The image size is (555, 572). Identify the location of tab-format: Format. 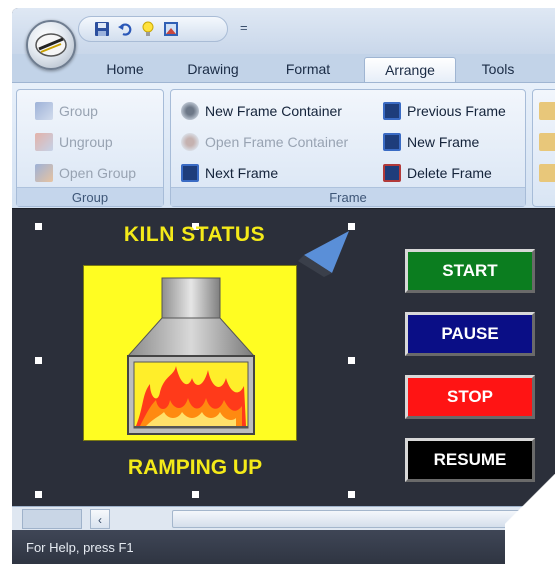
(308, 69).